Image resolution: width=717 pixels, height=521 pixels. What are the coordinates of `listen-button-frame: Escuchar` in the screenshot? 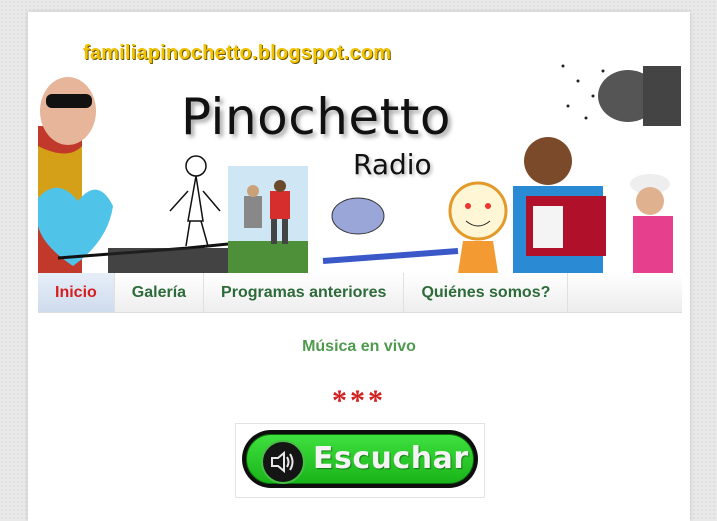 It's located at (360, 460).